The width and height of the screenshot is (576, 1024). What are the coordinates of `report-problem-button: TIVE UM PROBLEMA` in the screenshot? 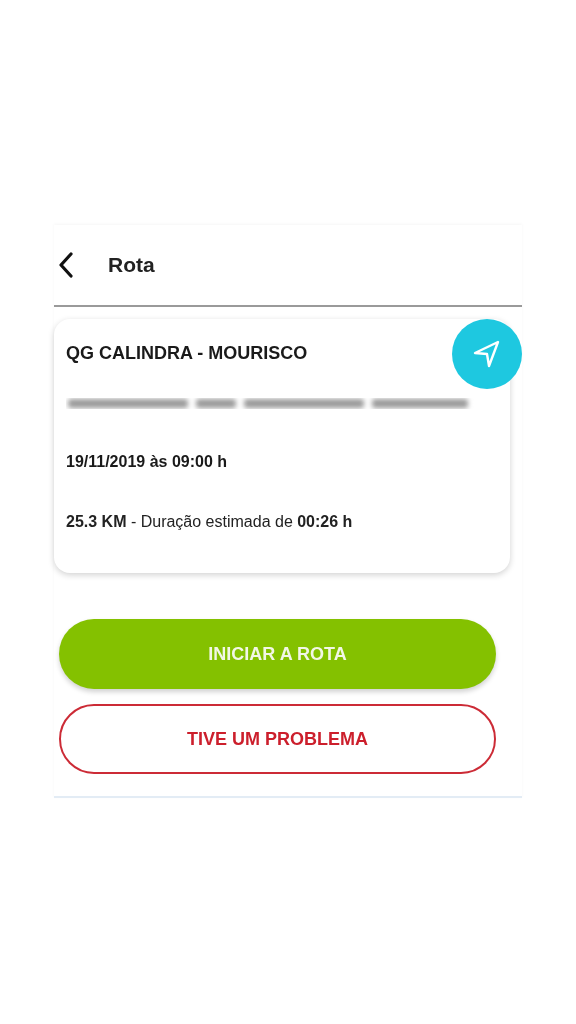 It's located at (277, 739).